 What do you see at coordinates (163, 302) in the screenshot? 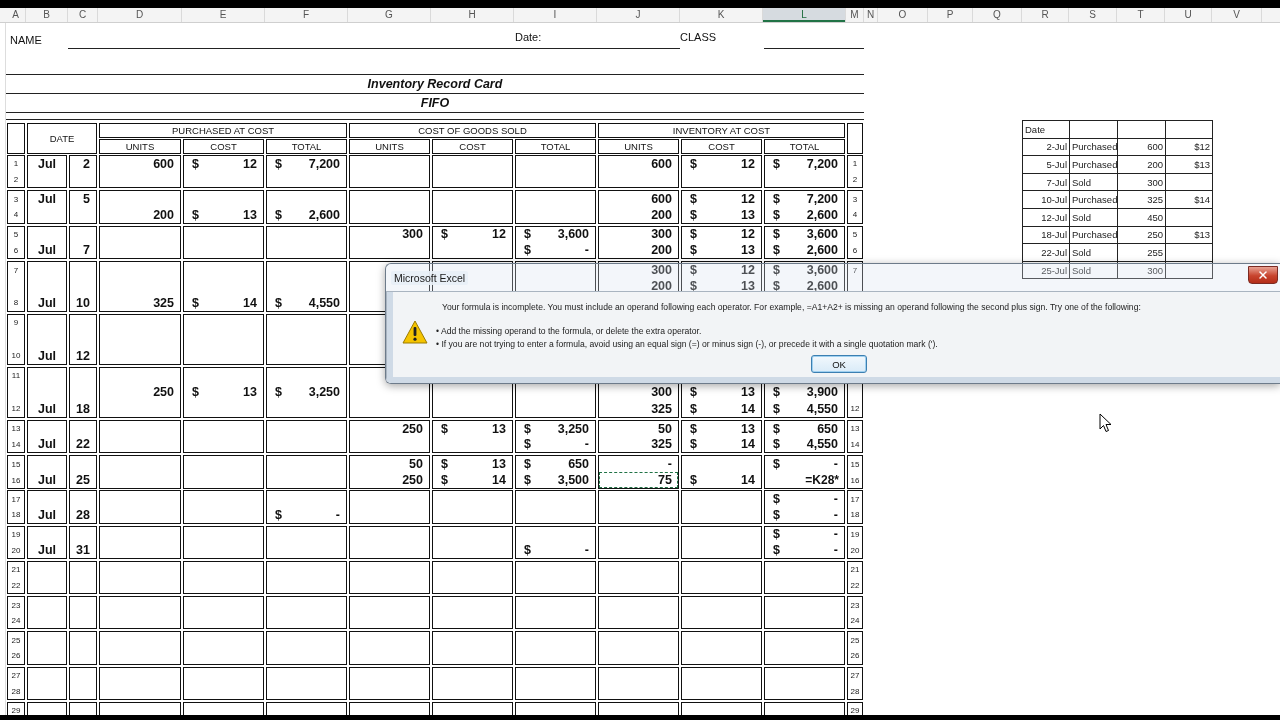
I see `cell-value: 325` at bounding box center [163, 302].